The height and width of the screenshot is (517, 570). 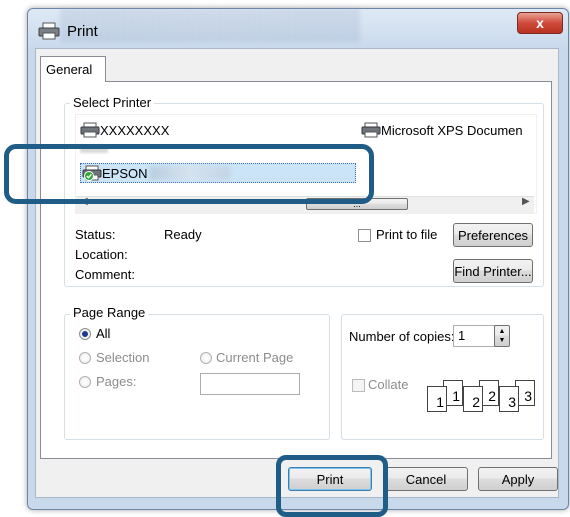 What do you see at coordinates (84, 201) in the screenshot?
I see `scroll-left-icon: ◀` at bounding box center [84, 201].